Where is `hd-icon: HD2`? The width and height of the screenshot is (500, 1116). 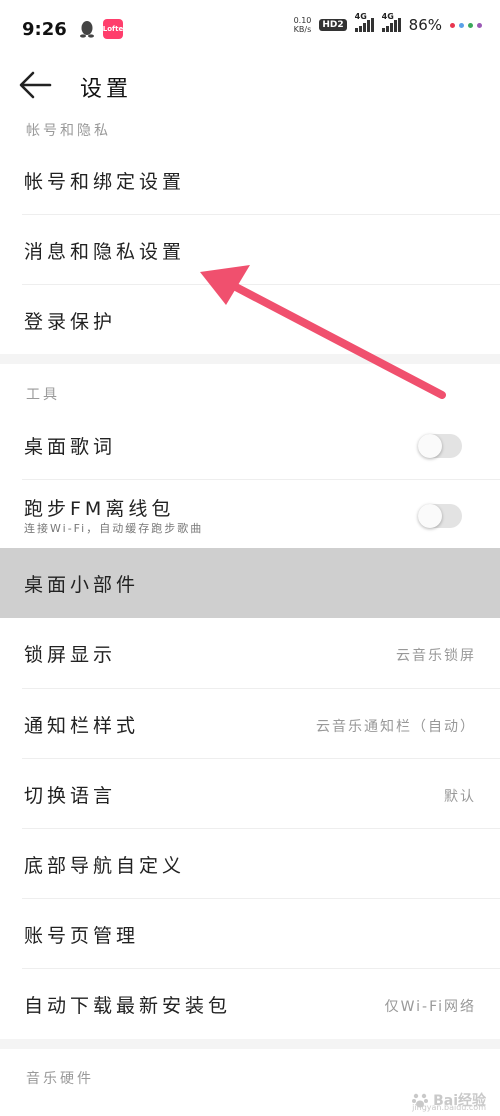 hd-icon: HD2 is located at coordinates (333, 25).